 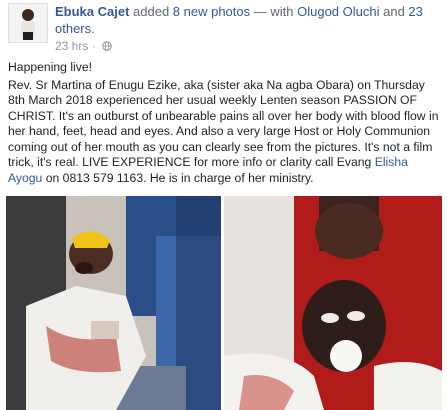 I want to click on post-meta: 23 hrs ·, so click(x=83, y=46).